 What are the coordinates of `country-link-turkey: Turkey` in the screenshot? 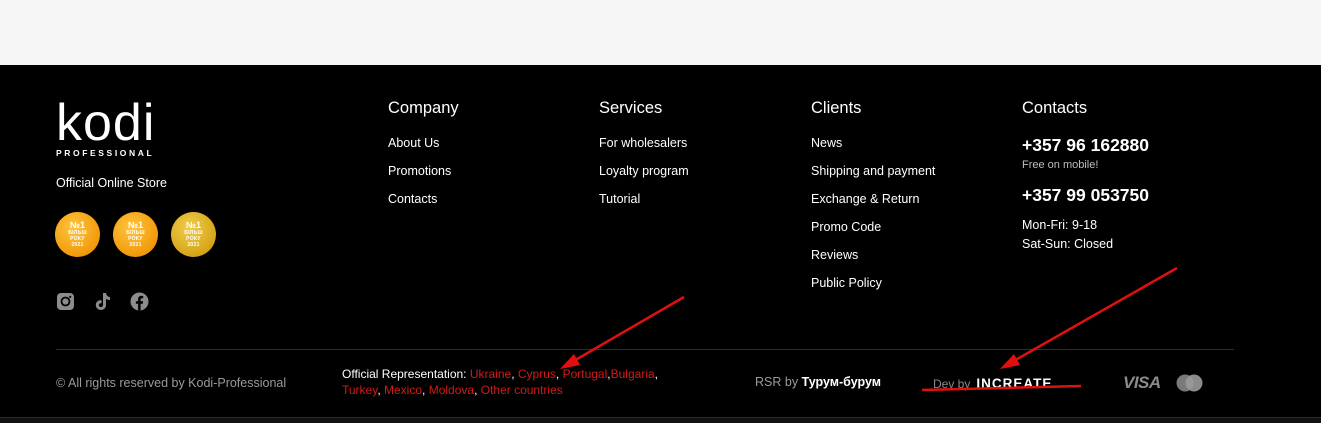 It's located at (359, 390).